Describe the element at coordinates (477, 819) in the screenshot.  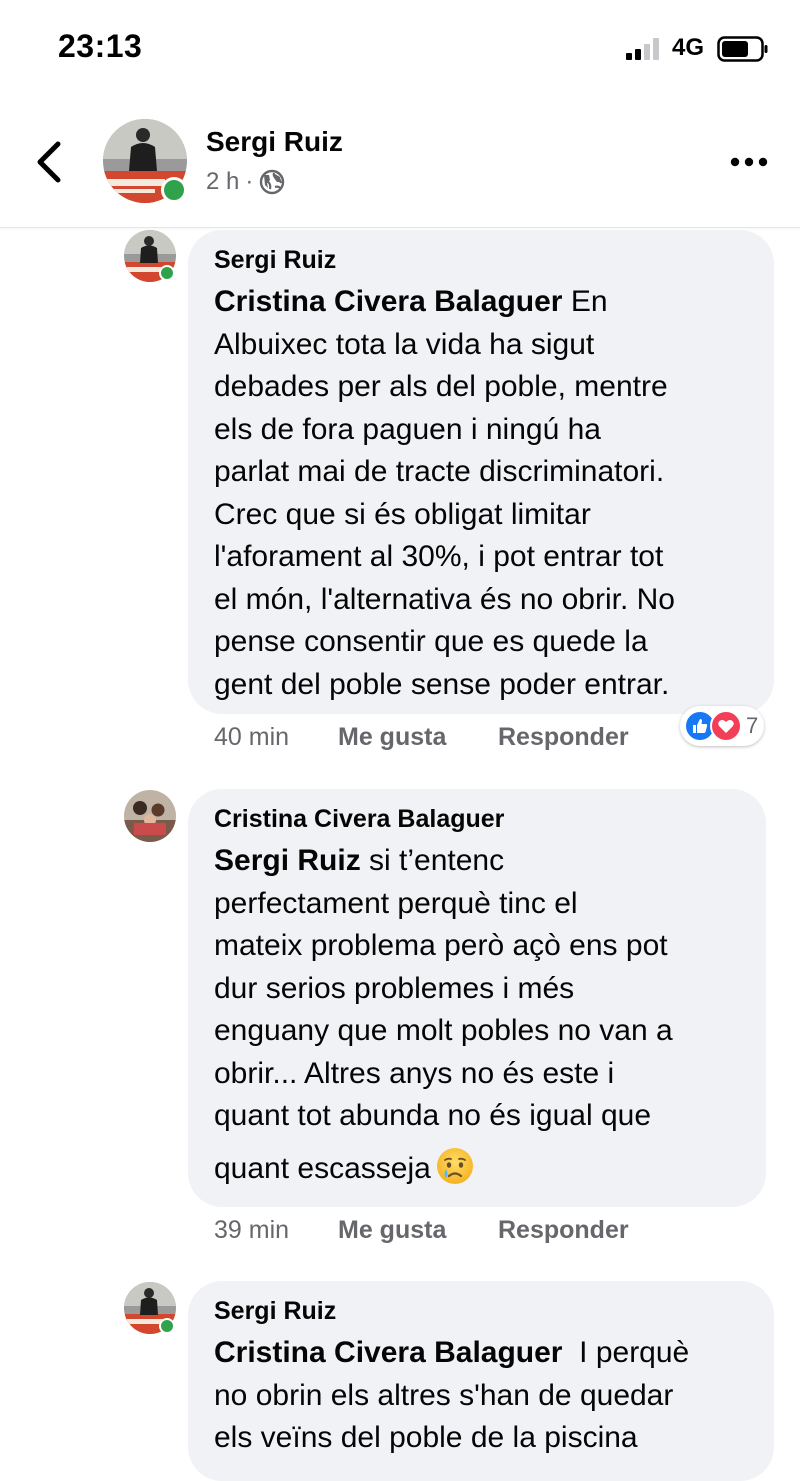
I see `comment-author: Cristina Civera Balaguer` at that location.